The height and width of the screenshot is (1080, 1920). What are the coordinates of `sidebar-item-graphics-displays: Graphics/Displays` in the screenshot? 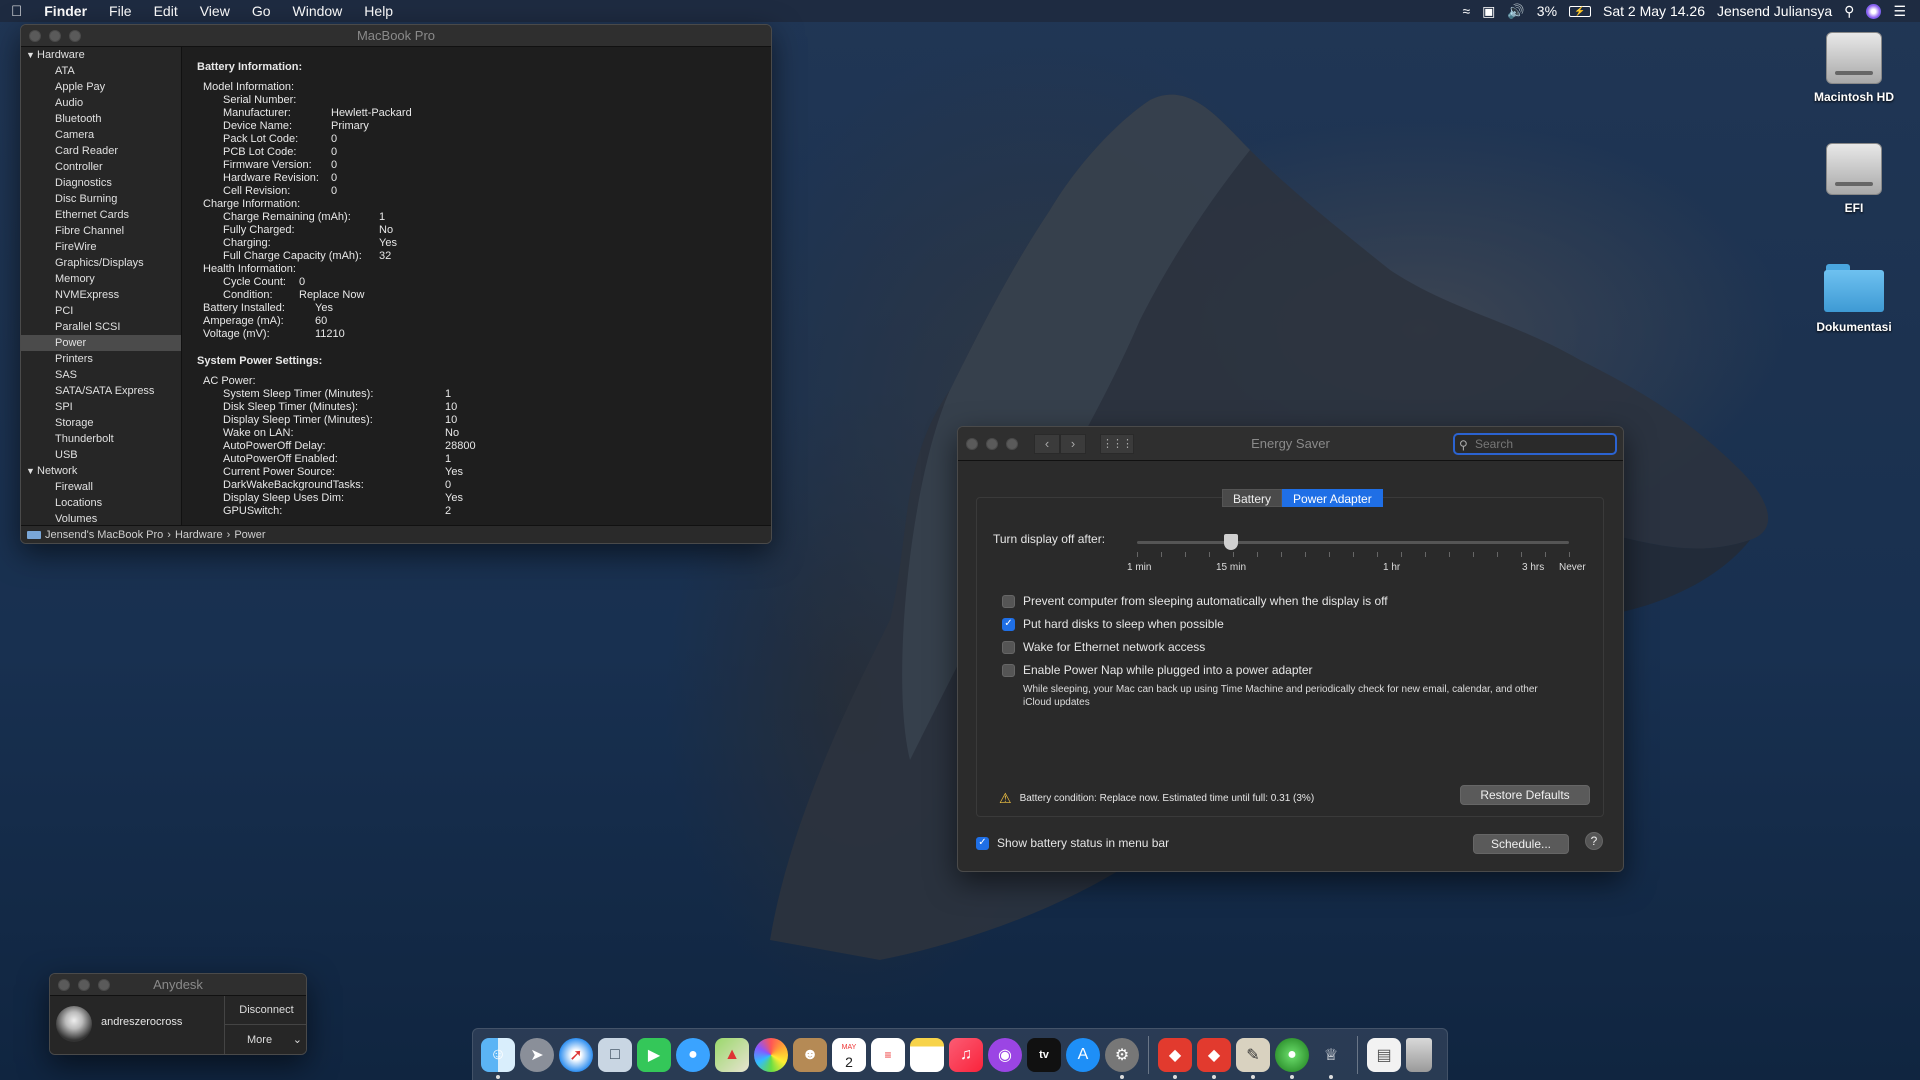 It's located at (101, 263).